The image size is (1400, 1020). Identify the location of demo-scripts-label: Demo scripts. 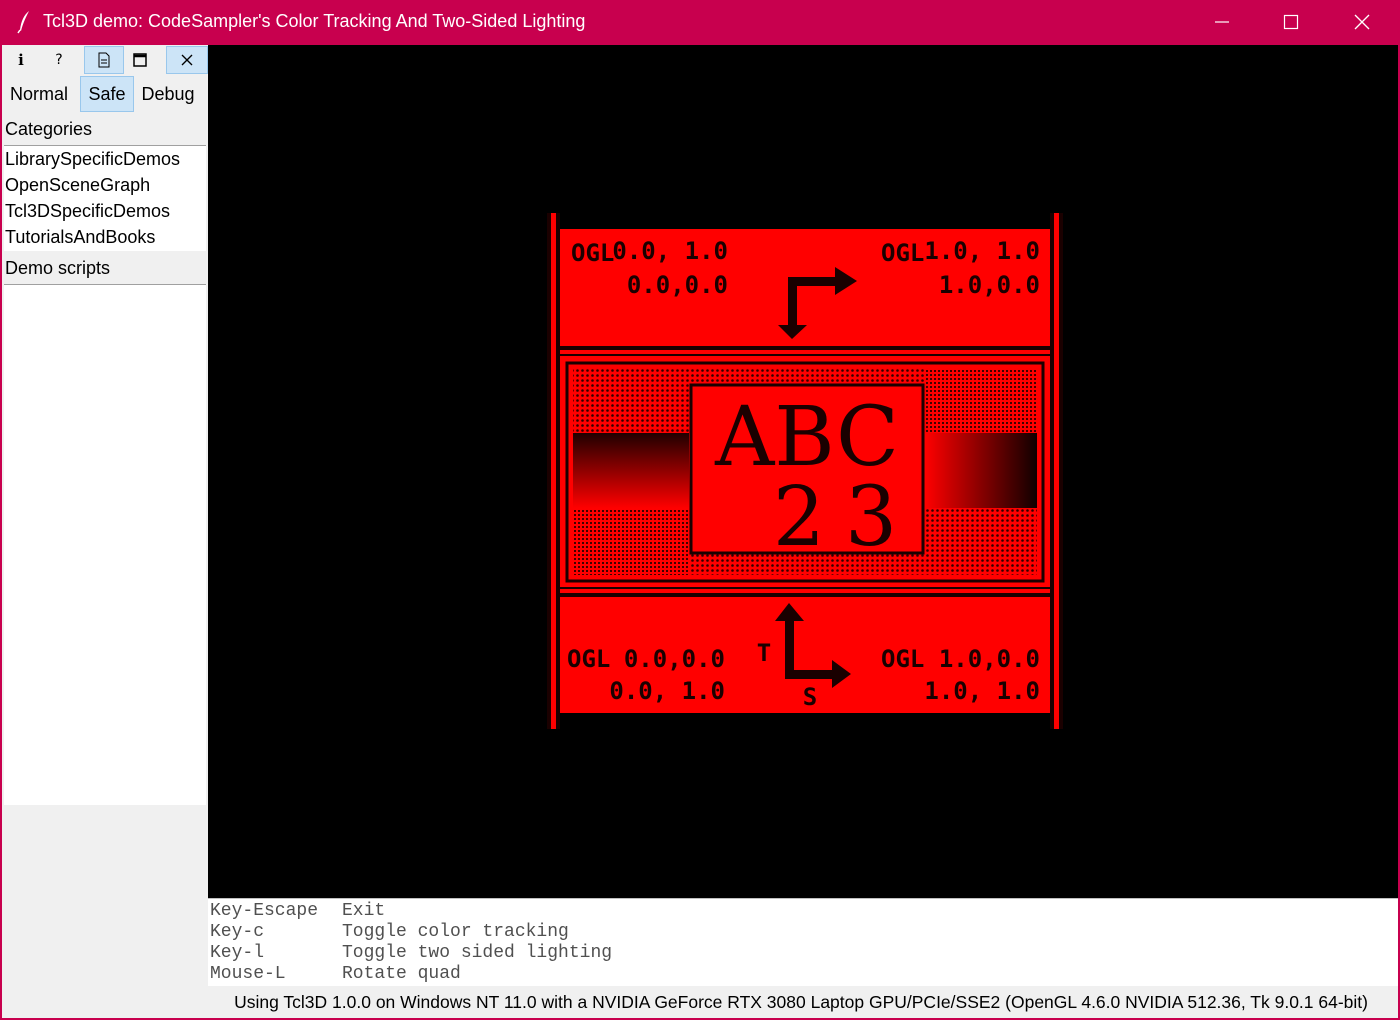
(58, 268).